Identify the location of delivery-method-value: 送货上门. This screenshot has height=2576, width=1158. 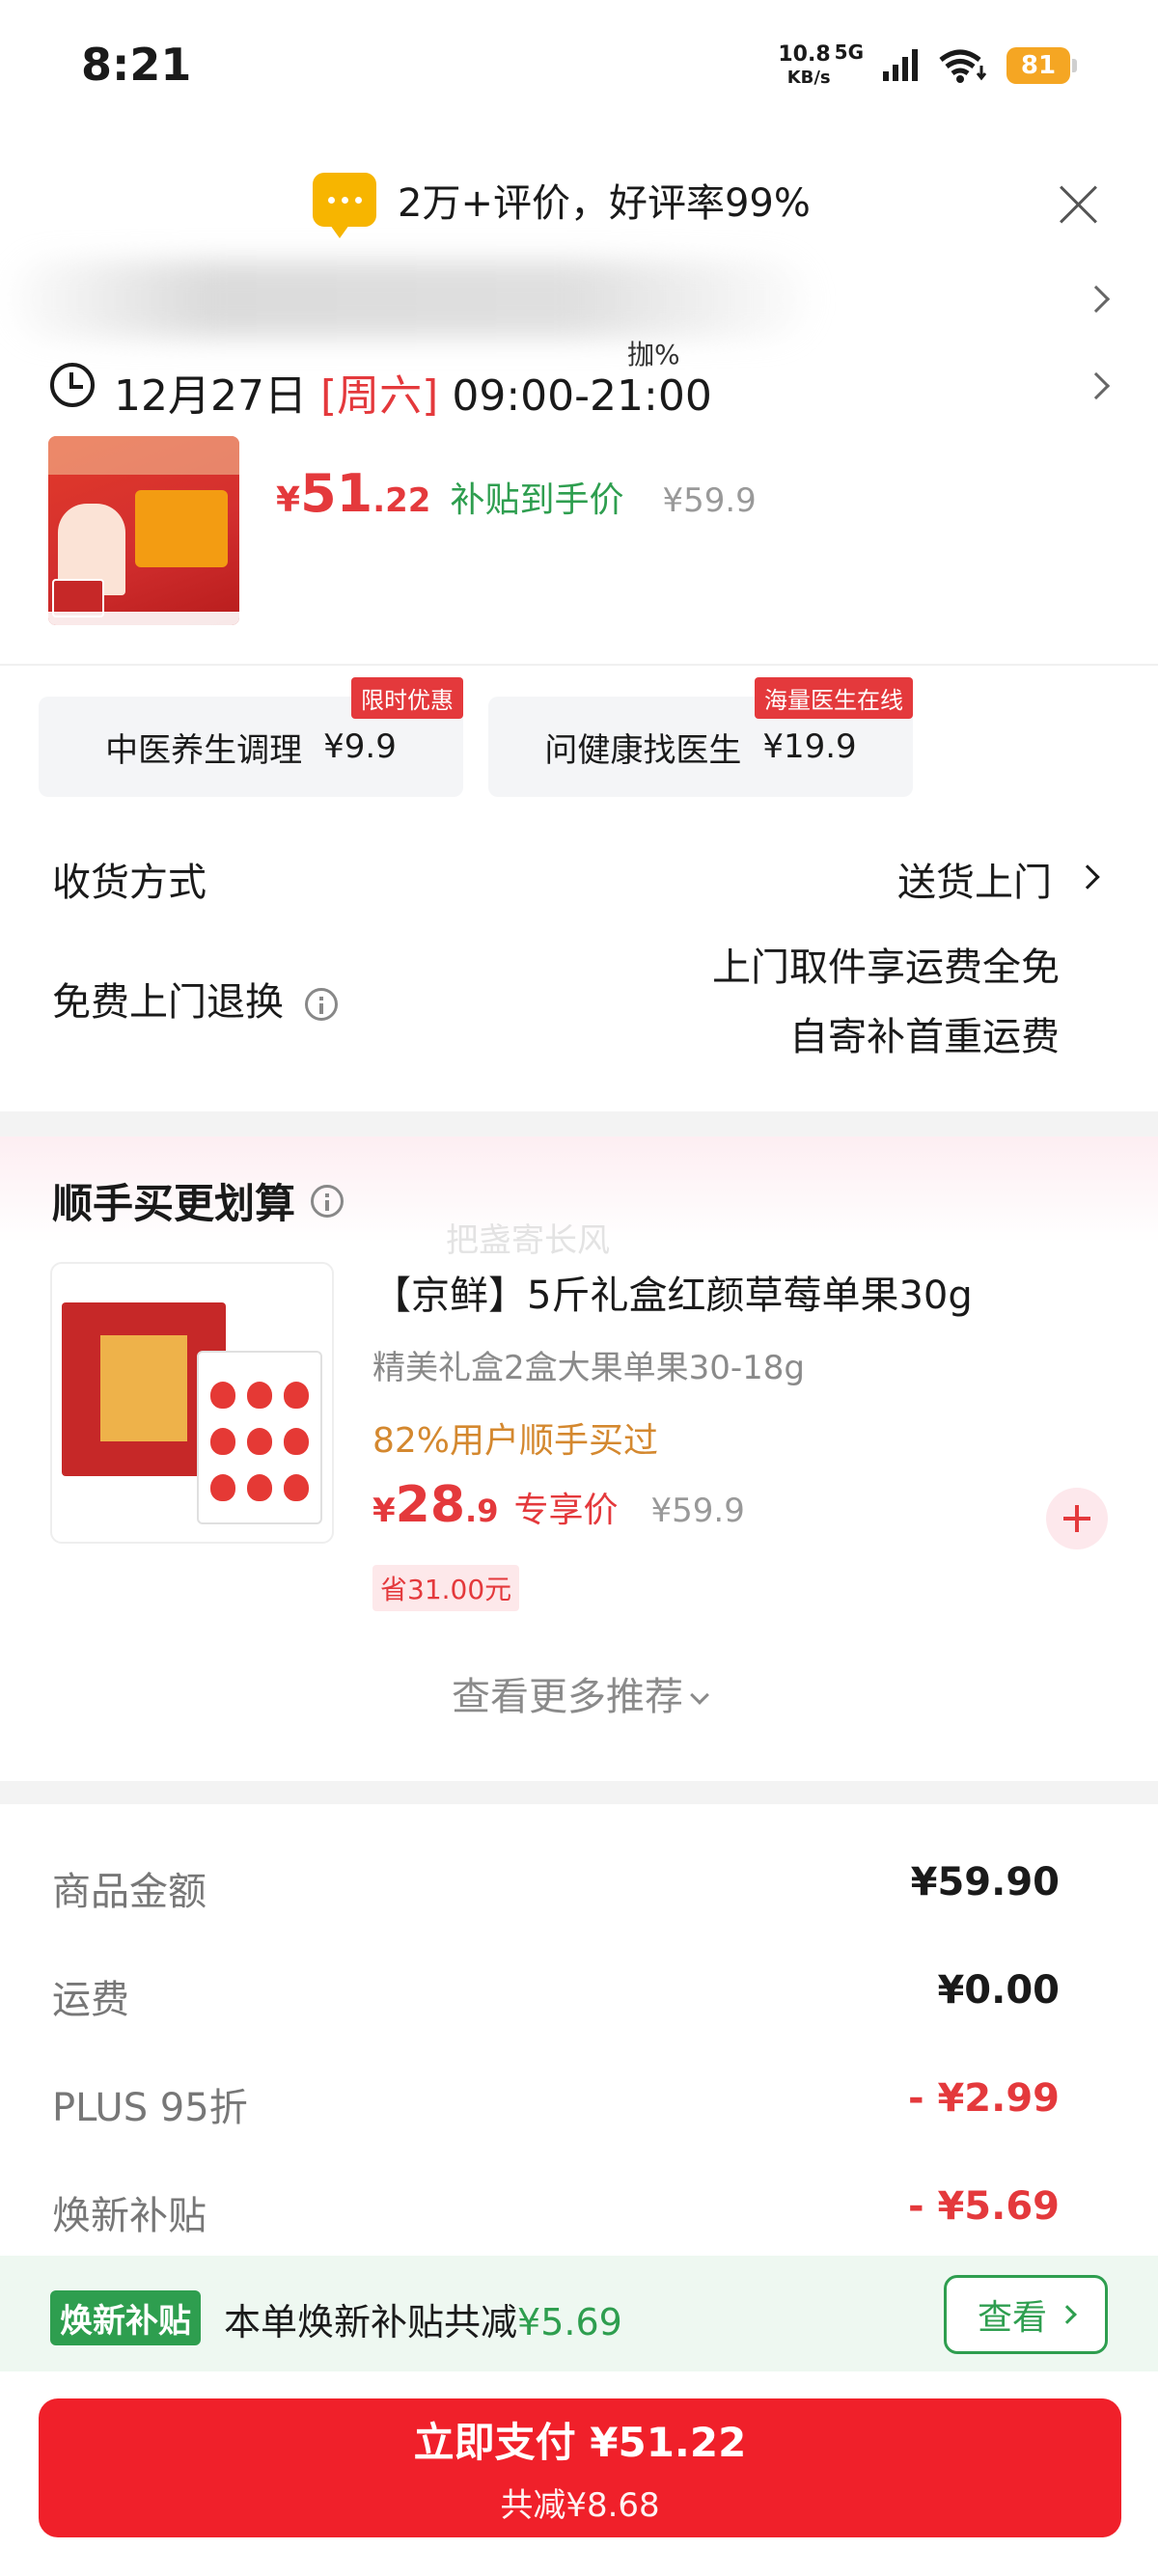
(974, 879).